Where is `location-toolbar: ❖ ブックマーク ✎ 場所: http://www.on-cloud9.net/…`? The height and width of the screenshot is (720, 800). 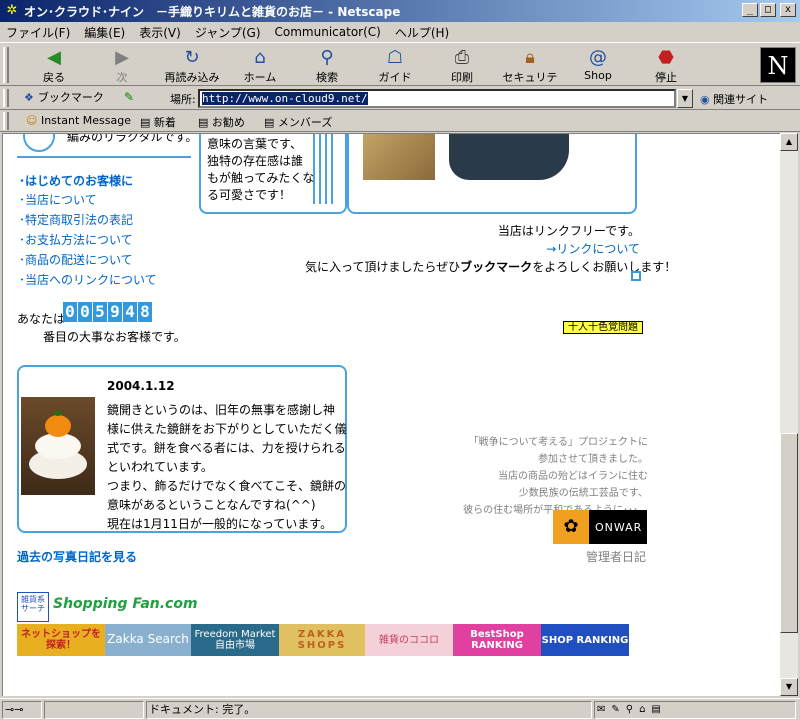
location-toolbar: ❖ ブックマーク ✎ 場所: http://www.on-cloud9.net/… is located at coordinates (400, 98).